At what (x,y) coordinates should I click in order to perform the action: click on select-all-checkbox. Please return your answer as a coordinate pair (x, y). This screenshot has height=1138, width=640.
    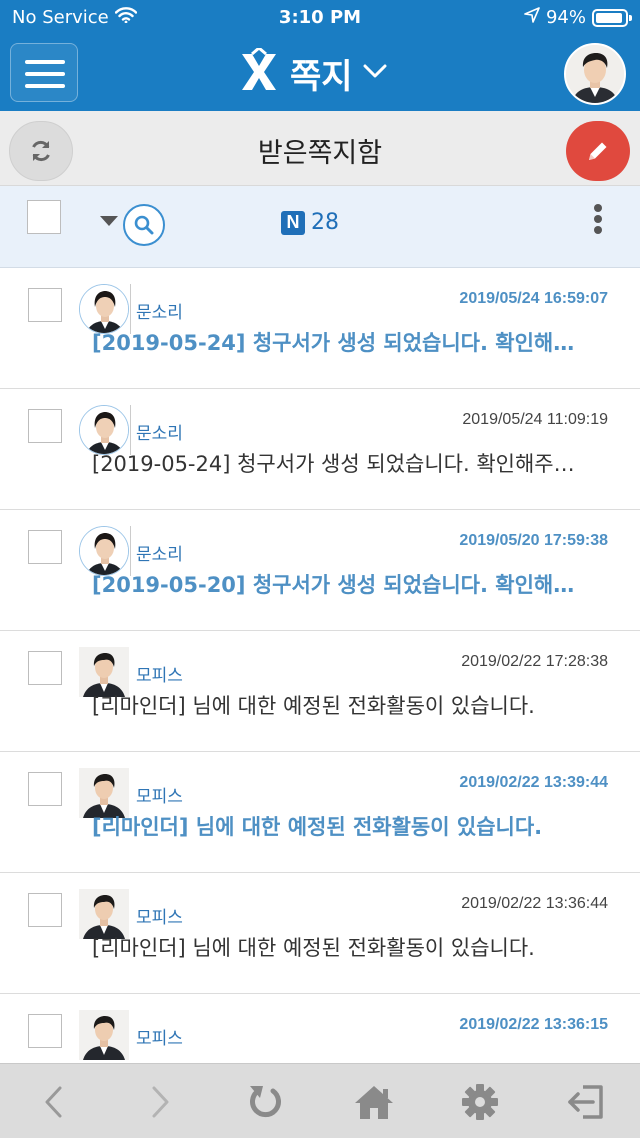
    Looking at the image, I should click on (44, 217).